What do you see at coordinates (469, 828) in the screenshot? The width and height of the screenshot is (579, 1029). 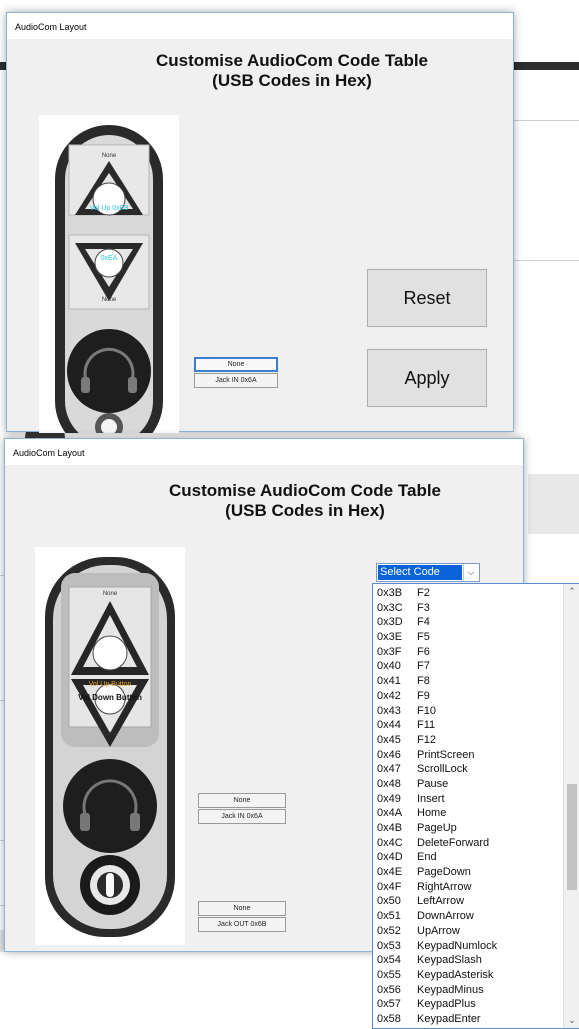 I see `select-code-option: 0x4B PageUp` at bounding box center [469, 828].